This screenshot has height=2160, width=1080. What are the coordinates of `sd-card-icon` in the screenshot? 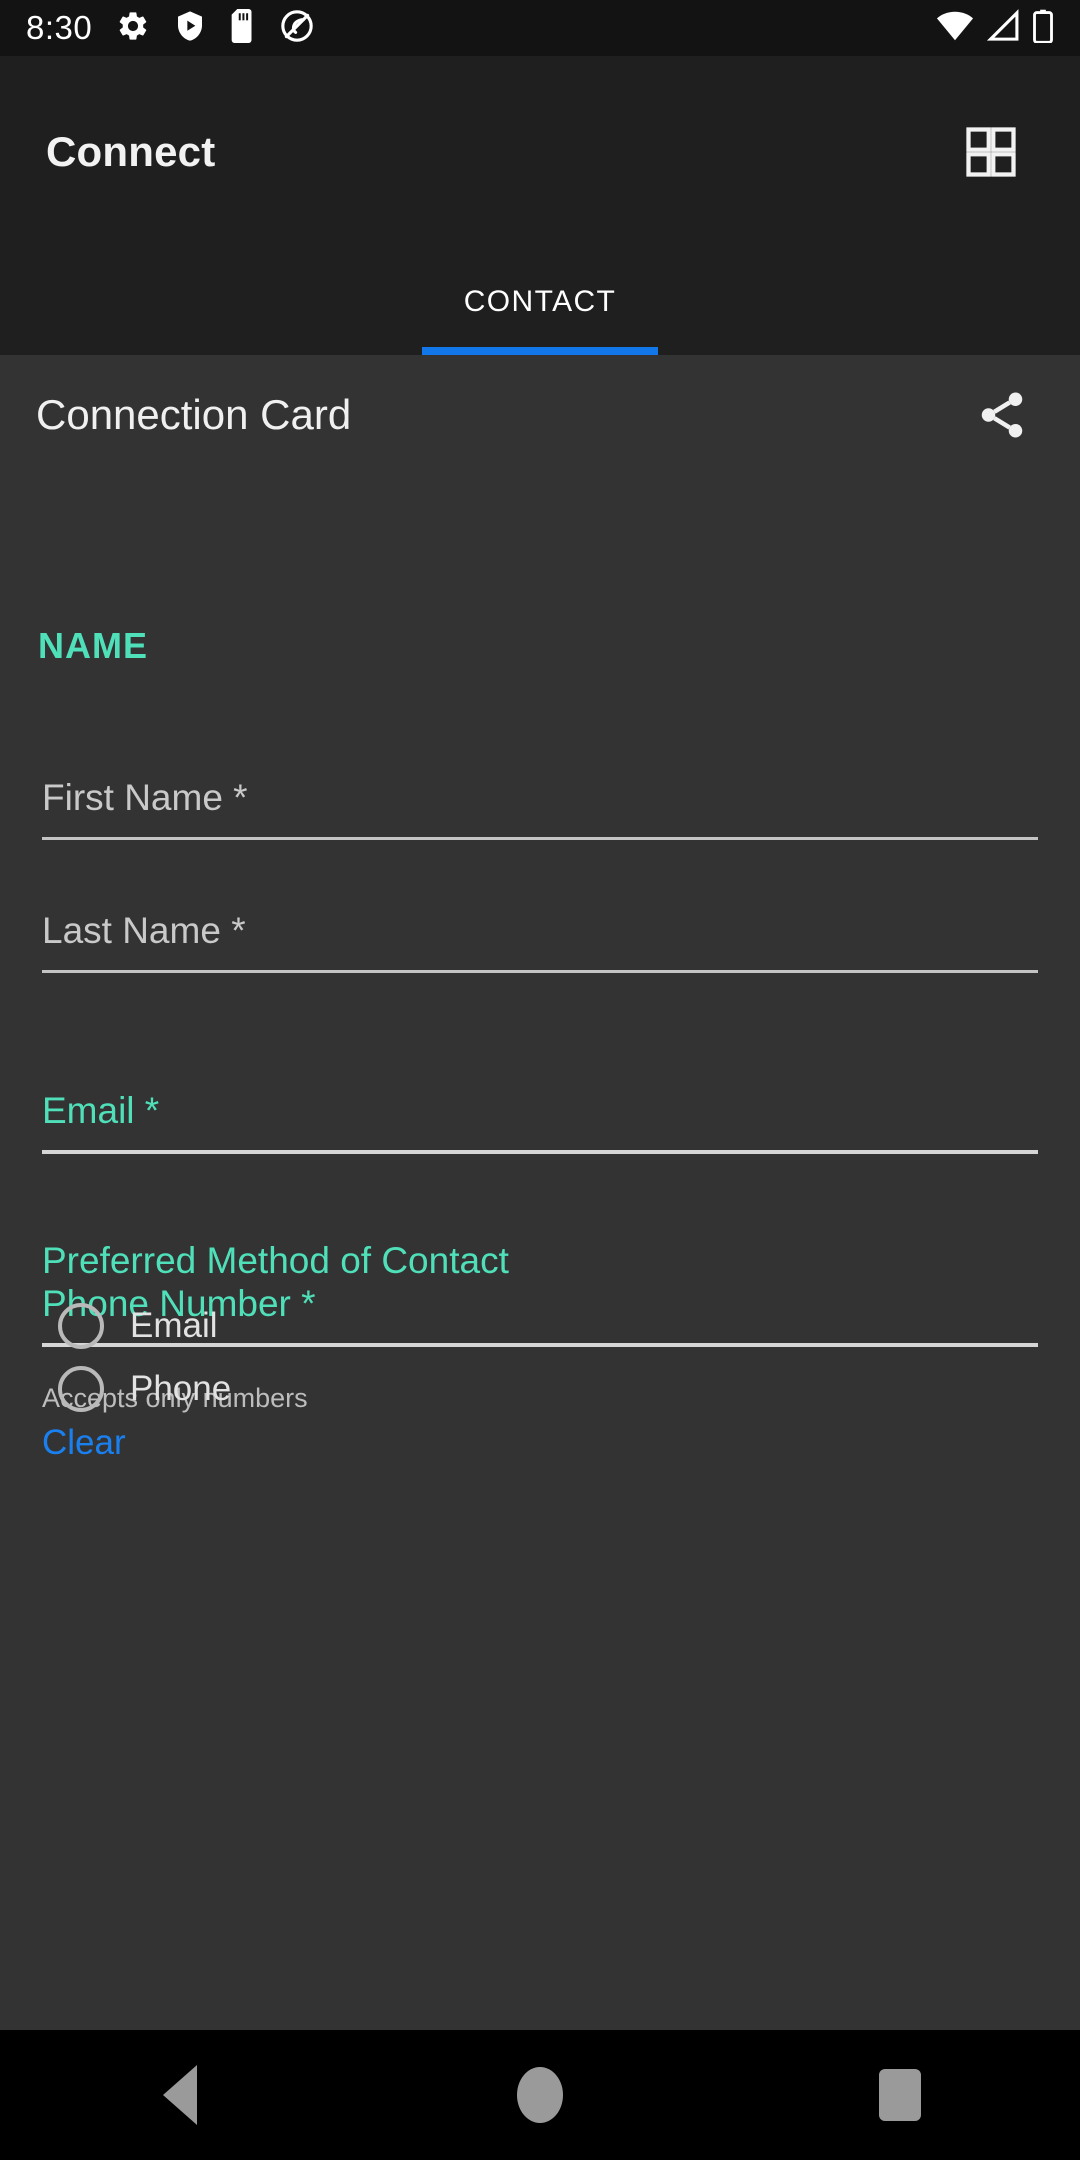 It's located at (243, 28).